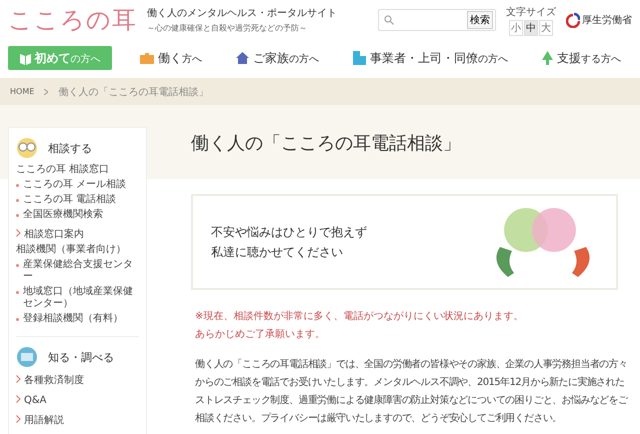  What do you see at coordinates (412, 392) in the screenshot?
I see `body-paragraph: 働く人の「こころの耳電話相談」では、全国の労働者の皆様やその家族、企業の人事労務担当者の方々からのご相談を電話でお受けいたします。メンタルヘルス不調や、2015年12月から新たに実施されたストレスチェック制度、過重労働による健康障害の防止対策などについての困りごと、お悩みなどをご相談ください。プライバシーは厳守いたしますので、どうぞ安心してご利用ください。` at bounding box center [412, 392].